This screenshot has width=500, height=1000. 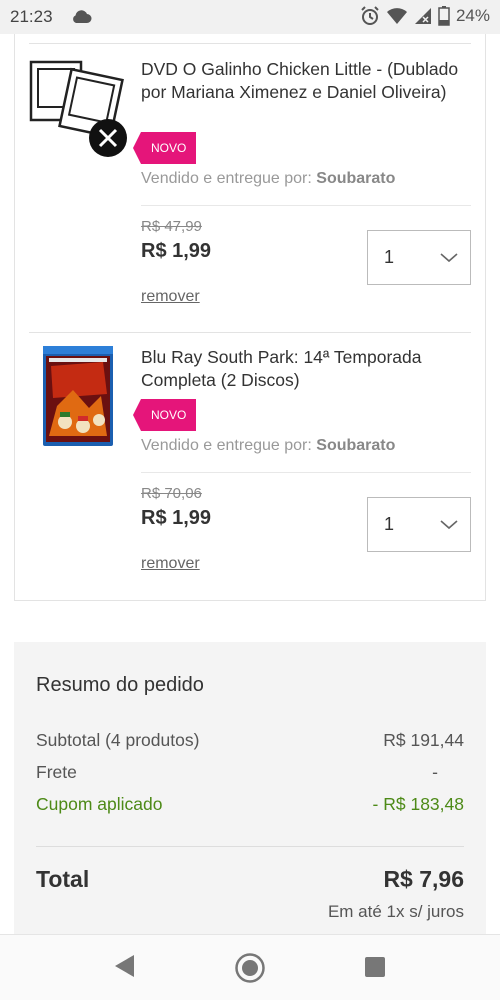 I want to click on bluray-cover, so click(x=78, y=398).